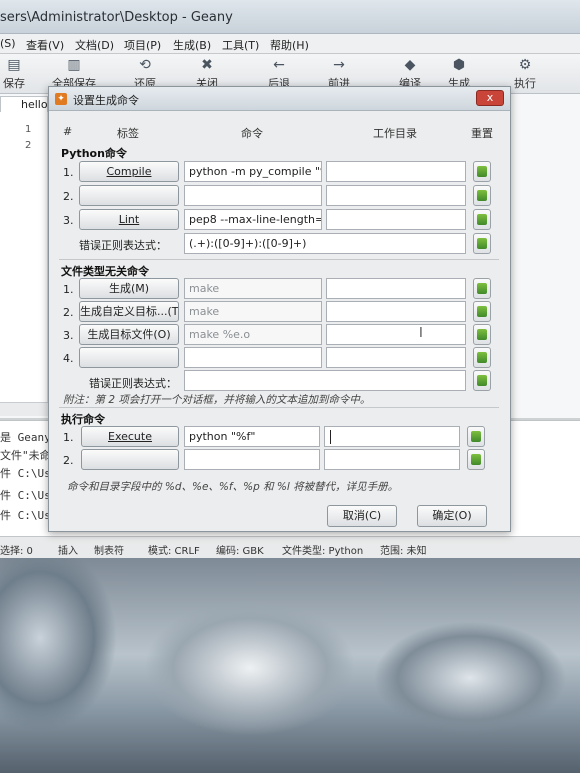 The image size is (580, 773). Describe the element at coordinates (290, 17) in the screenshot. I see `window-titlebar: sers\Administrator\Desktop - Geany` at that location.